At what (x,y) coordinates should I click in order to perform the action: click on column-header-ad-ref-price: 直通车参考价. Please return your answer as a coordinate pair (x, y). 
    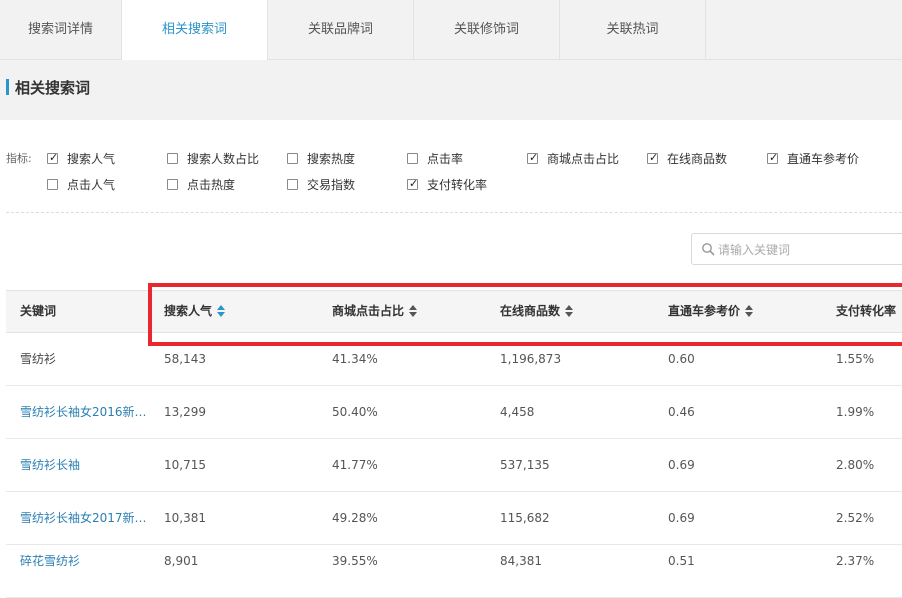
    Looking at the image, I should click on (711, 311).